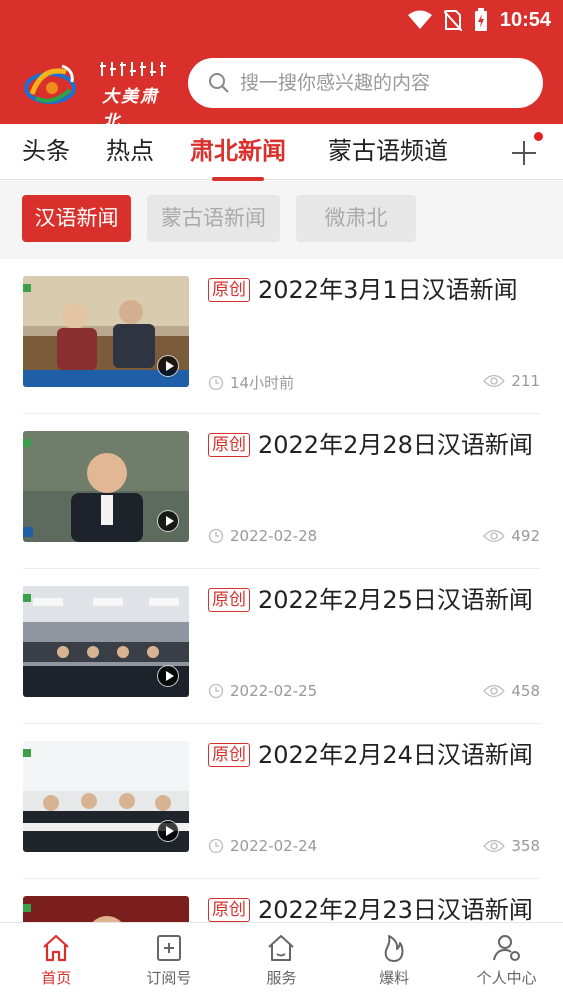 This screenshot has width=563, height=1000. I want to click on news-time: 2022-02-25, so click(262, 691).